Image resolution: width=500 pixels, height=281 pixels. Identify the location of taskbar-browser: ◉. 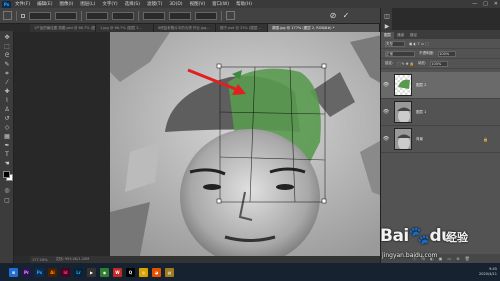
(104, 272).